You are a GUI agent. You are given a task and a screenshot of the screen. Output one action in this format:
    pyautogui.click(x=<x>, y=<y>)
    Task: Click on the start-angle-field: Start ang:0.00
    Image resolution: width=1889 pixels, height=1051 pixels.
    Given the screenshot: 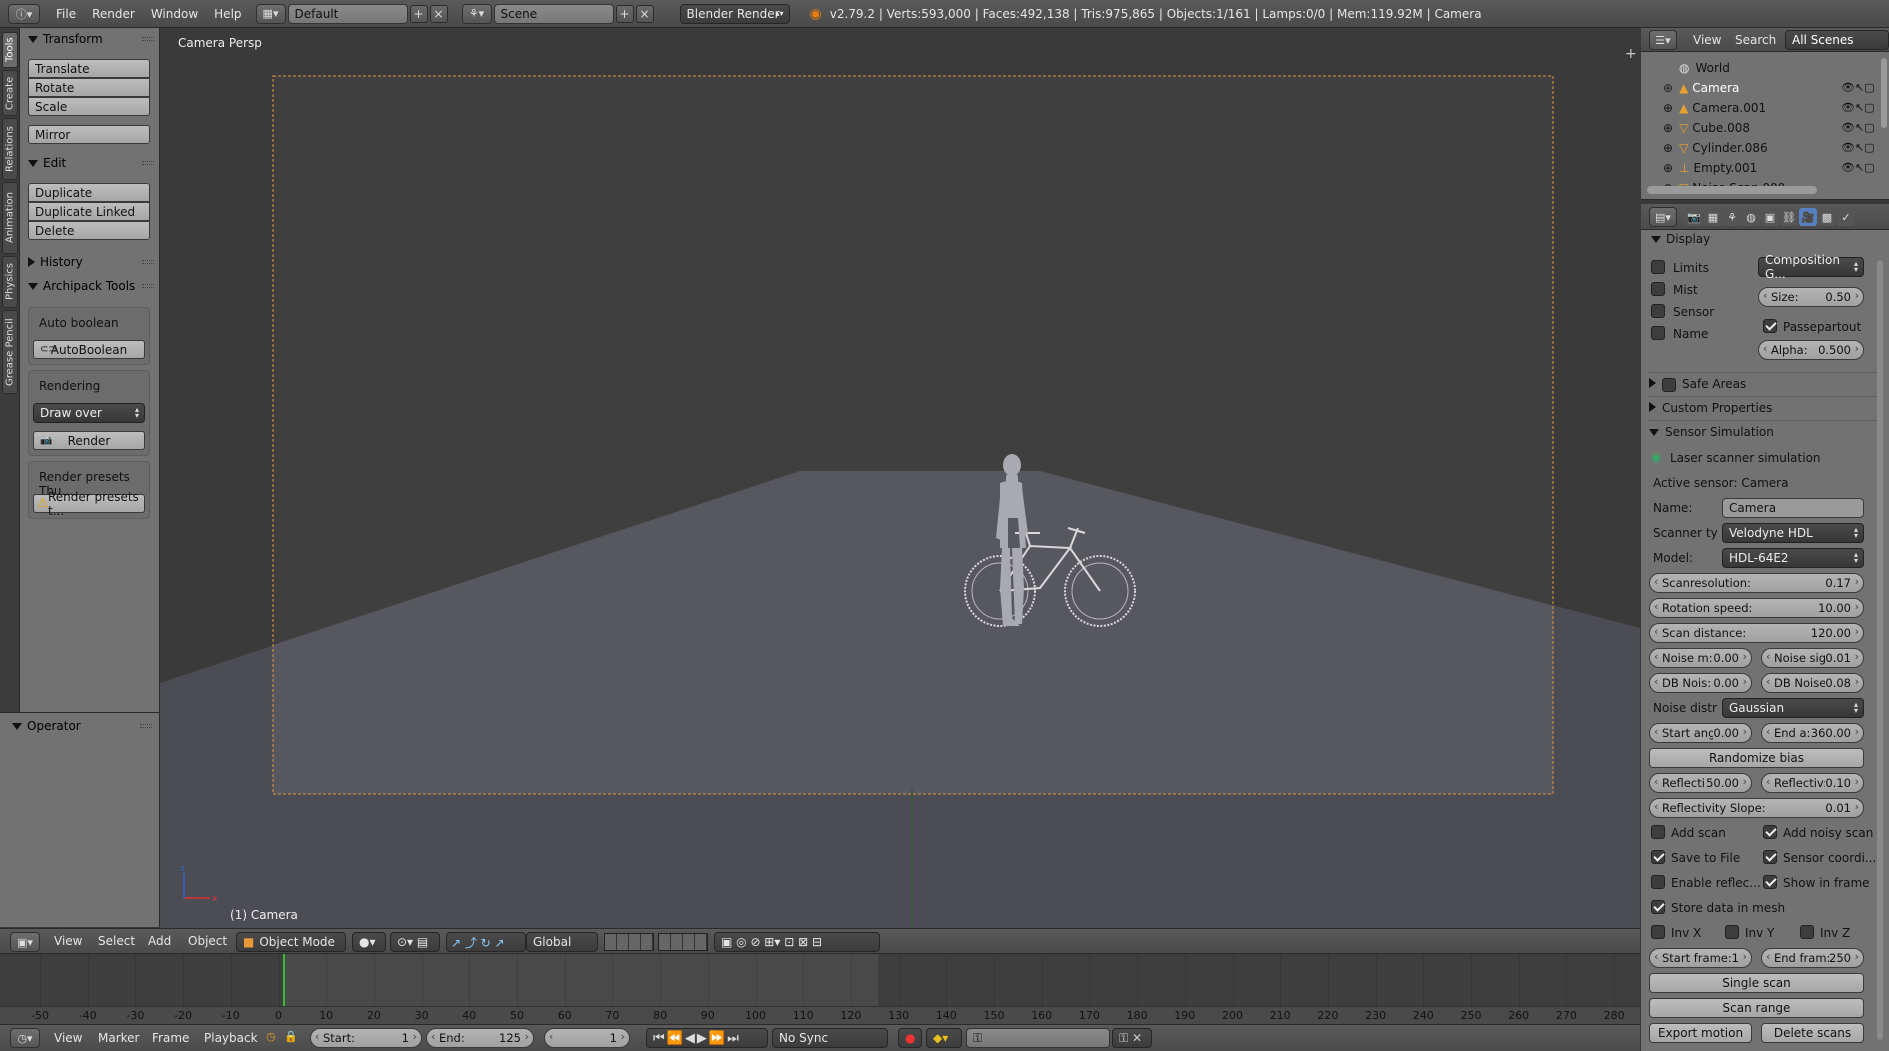 What is the action you would take?
    pyautogui.click(x=1700, y=733)
    